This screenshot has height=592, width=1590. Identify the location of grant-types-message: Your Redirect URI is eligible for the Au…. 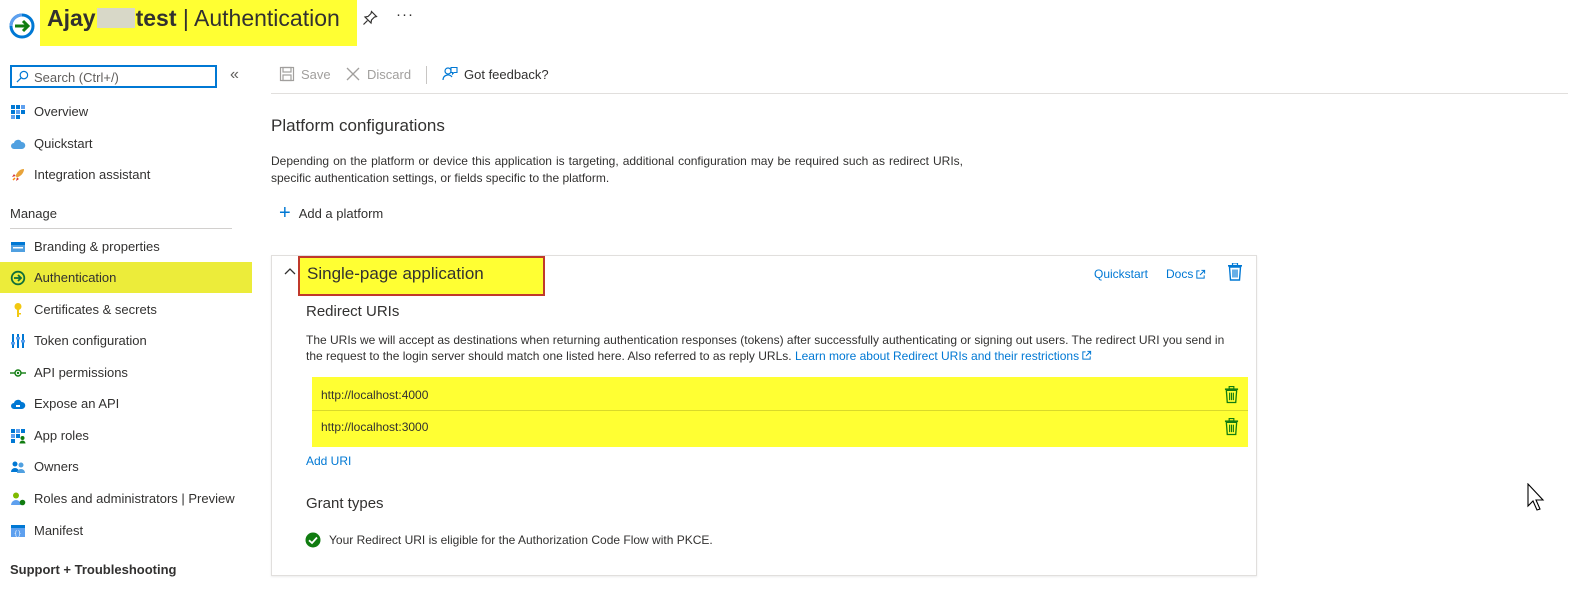
(521, 540).